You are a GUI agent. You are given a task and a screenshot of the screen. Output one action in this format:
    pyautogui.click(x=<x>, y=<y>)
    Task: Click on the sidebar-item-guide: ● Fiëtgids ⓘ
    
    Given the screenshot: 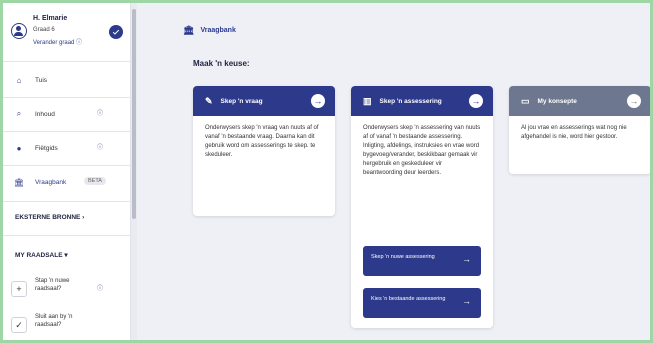 What is the action you would take?
    pyautogui.click(x=67, y=148)
    